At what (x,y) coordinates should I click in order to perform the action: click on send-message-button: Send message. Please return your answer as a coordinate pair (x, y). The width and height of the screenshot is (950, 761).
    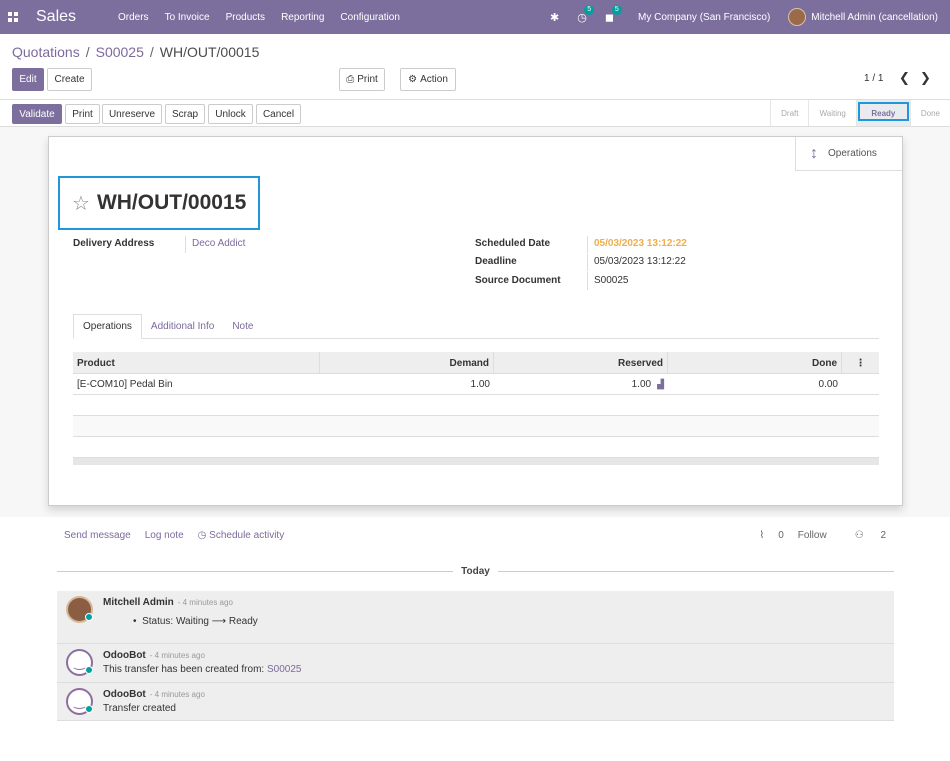
    Looking at the image, I should click on (97, 535).